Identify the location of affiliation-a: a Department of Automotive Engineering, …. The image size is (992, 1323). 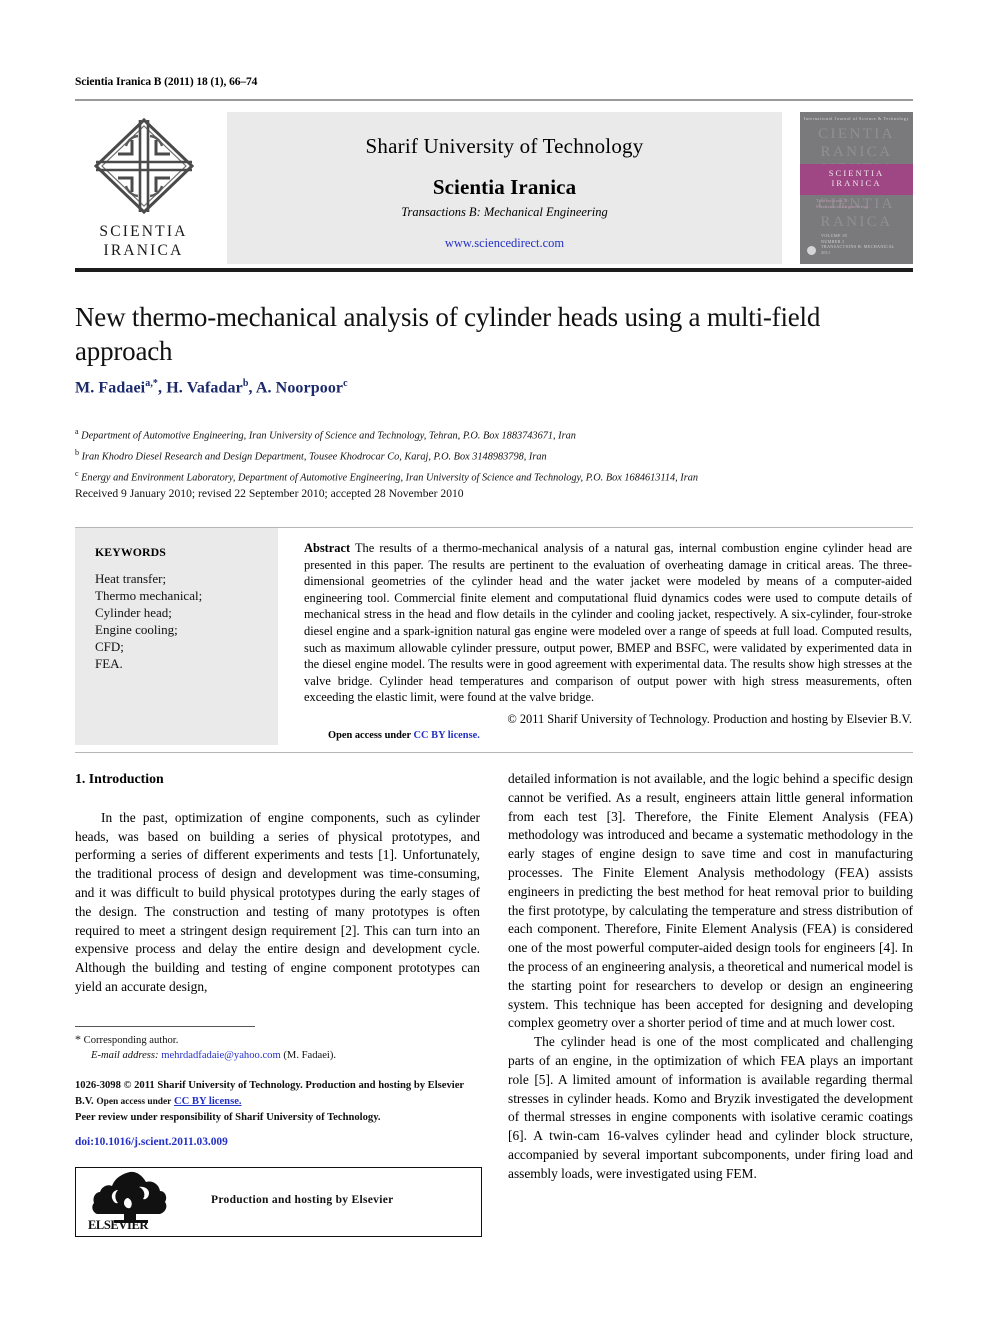
(494, 434).